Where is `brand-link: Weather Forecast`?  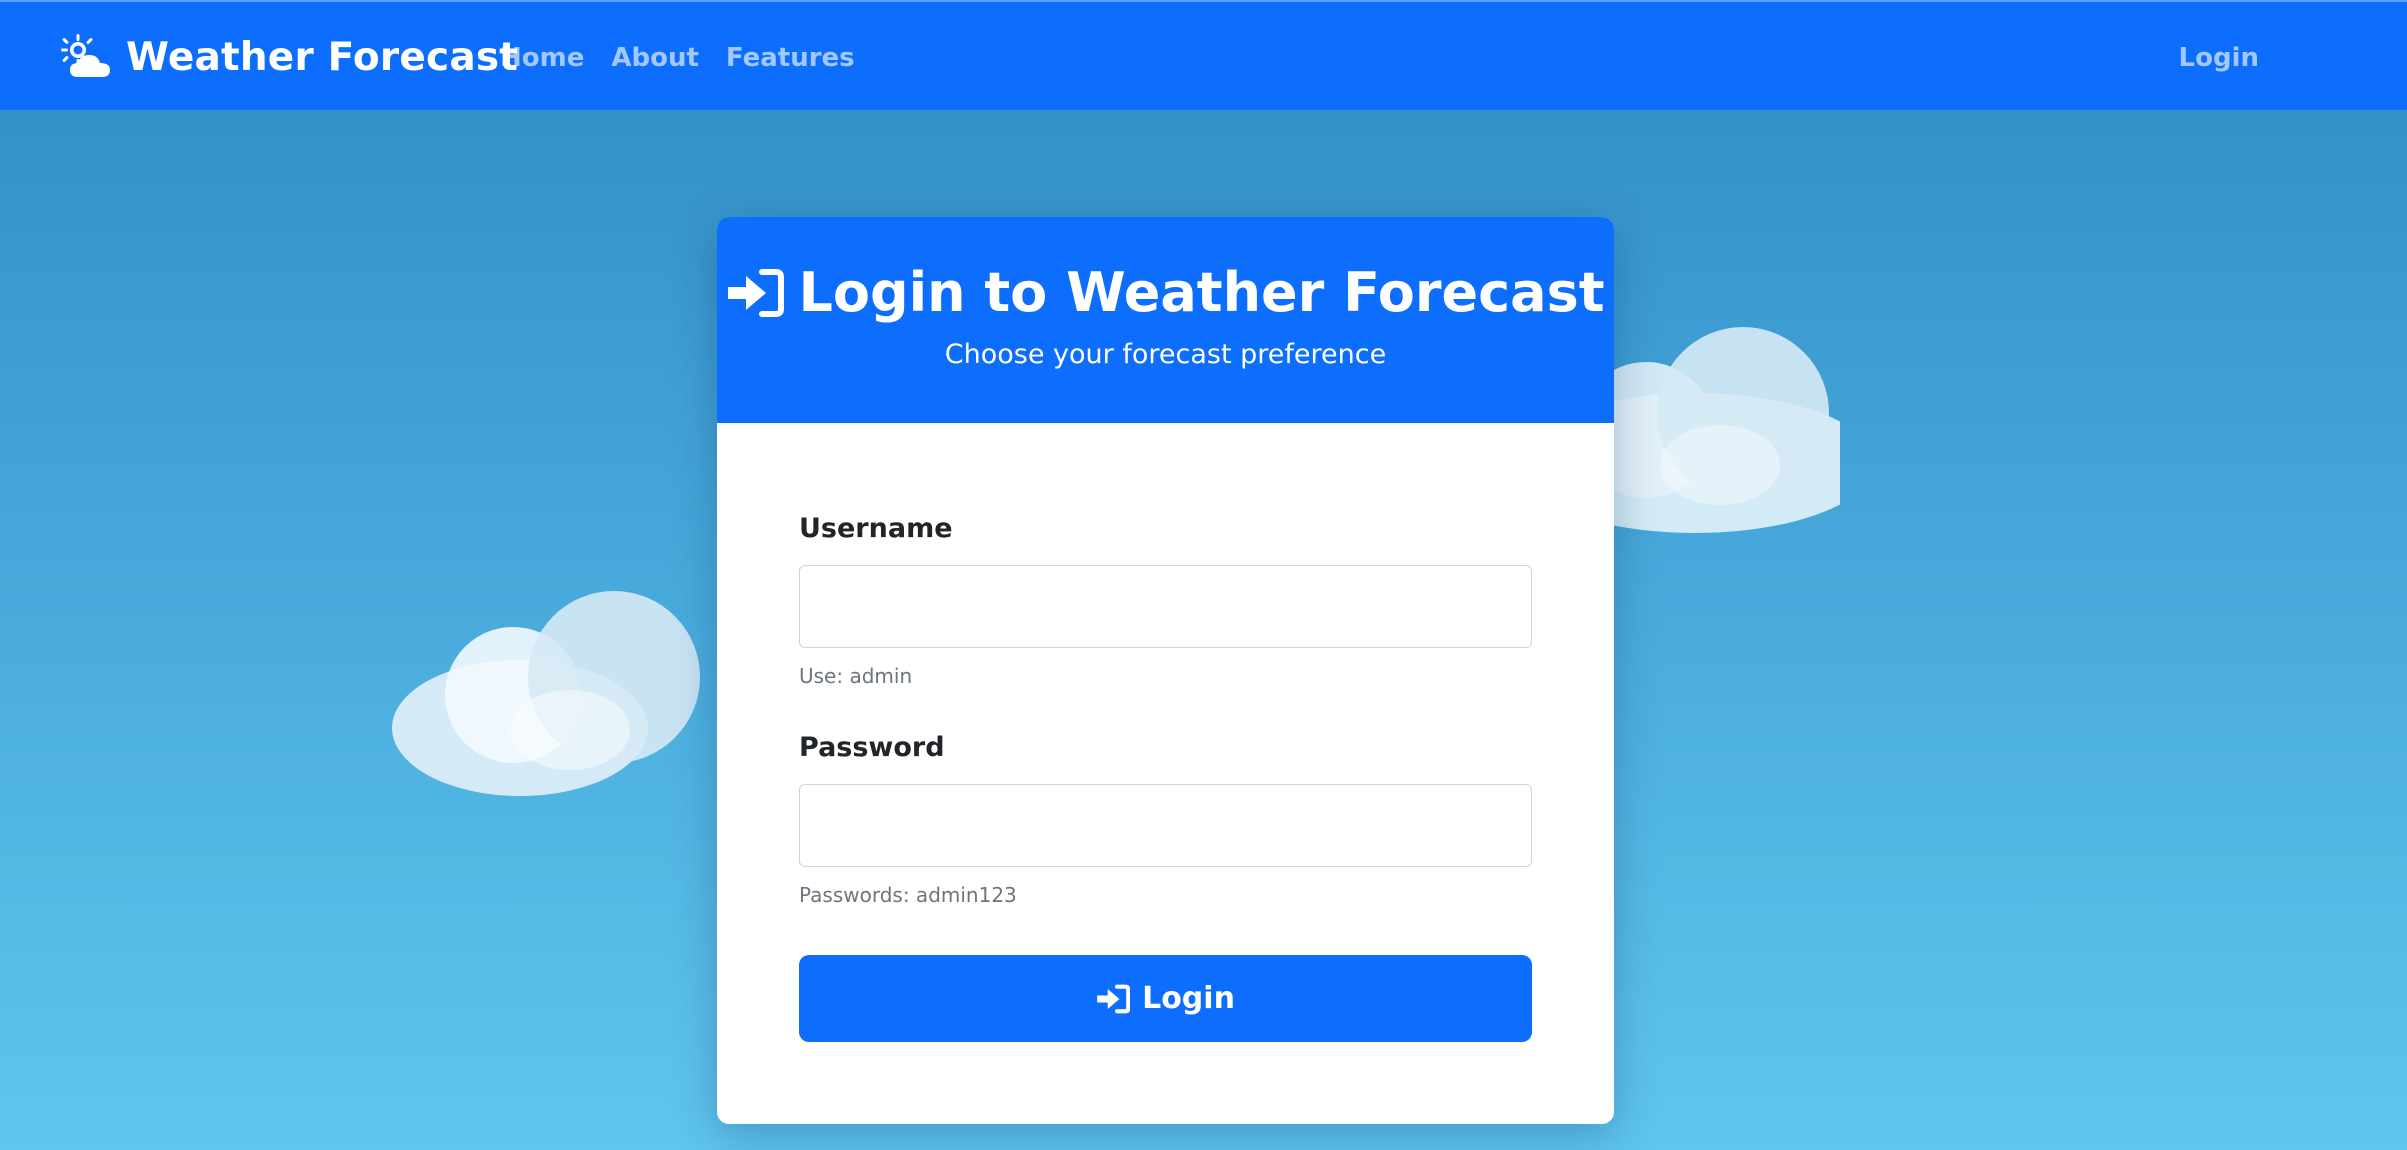
brand-link: Weather Forecast is located at coordinates (288, 57).